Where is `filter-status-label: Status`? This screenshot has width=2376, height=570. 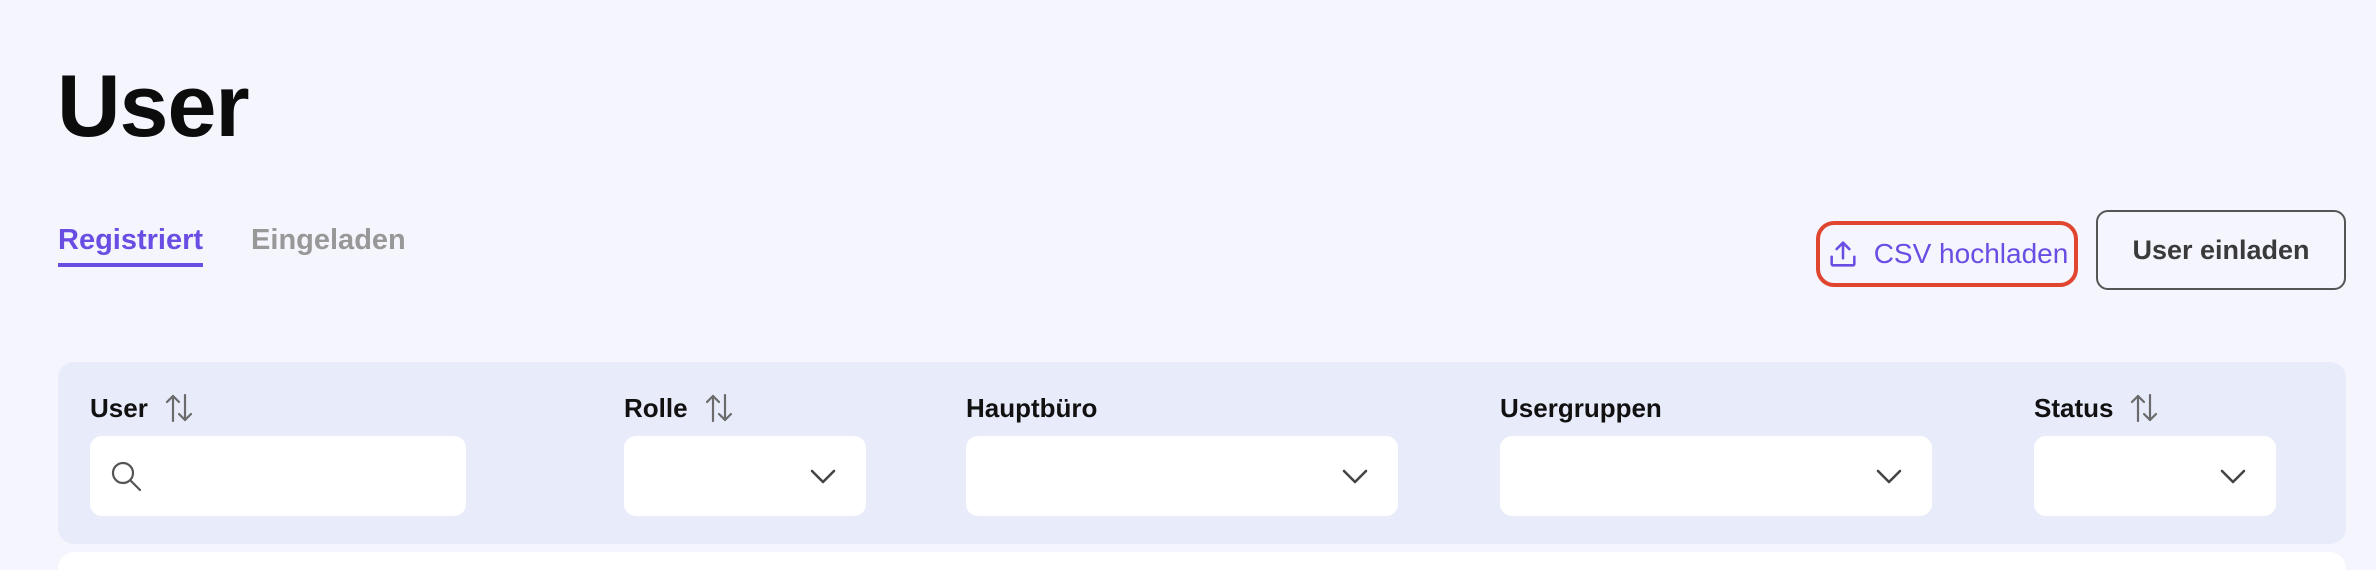 filter-status-label: Status is located at coordinates (2074, 407).